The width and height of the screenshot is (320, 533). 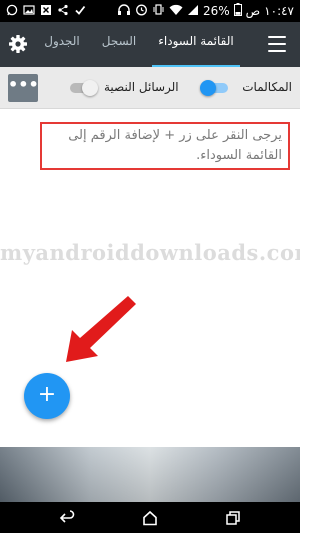 I want to click on close-notification-icon, so click(x=46, y=10).